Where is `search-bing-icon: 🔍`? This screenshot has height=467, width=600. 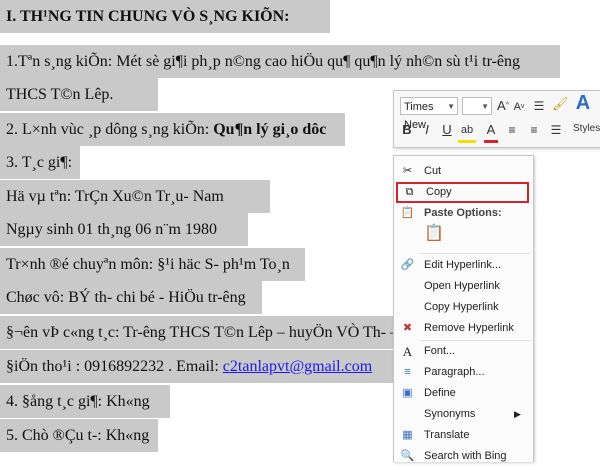
search-bing-icon: 🔍 is located at coordinates (407, 456).